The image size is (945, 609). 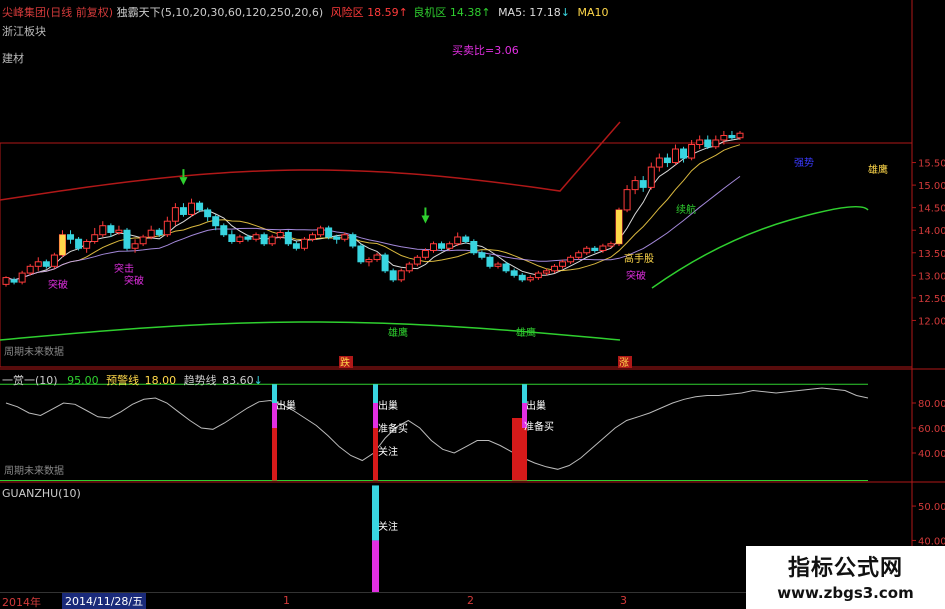 What do you see at coordinates (139, 12) in the screenshot?
I see `indicator-name: 独霸天下` at bounding box center [139, 12].